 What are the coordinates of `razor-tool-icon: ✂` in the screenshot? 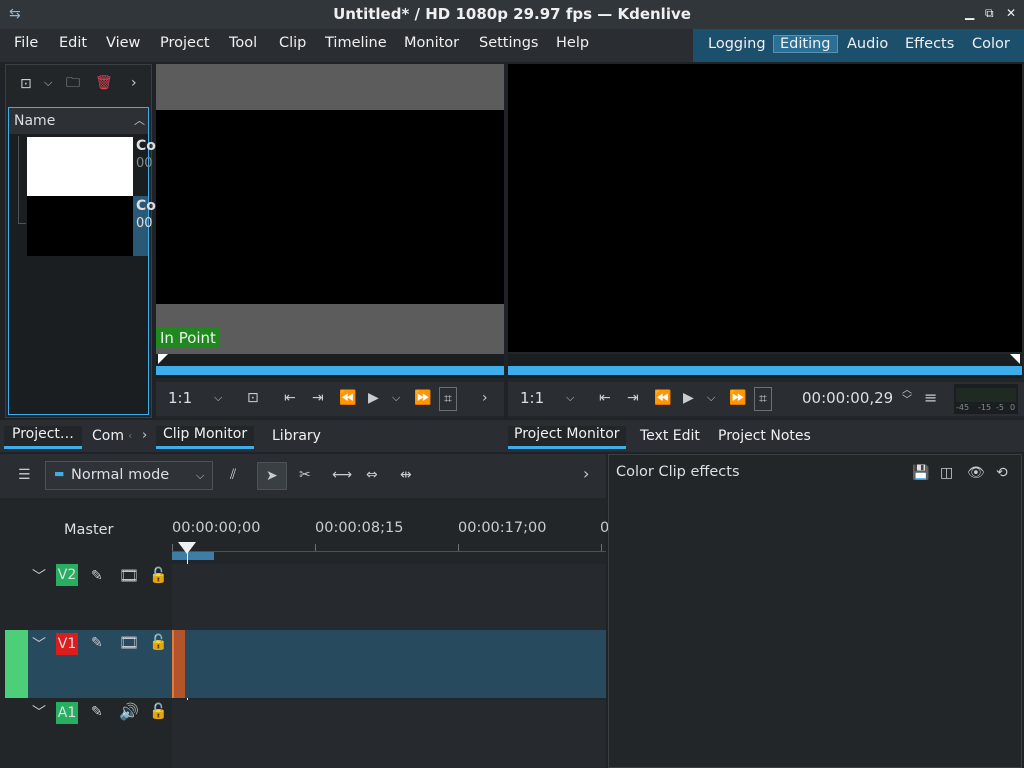 It's located at (305, 475).